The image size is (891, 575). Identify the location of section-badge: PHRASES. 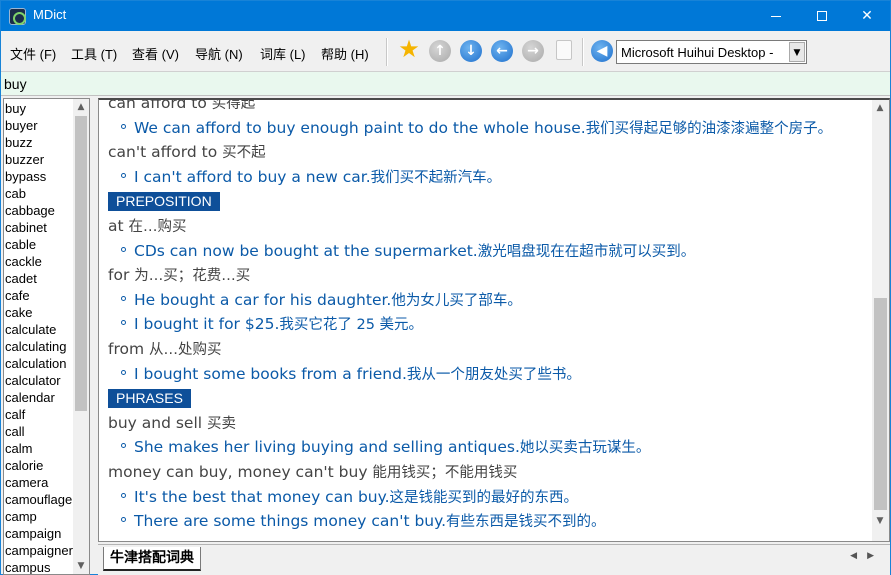
(149, 399).